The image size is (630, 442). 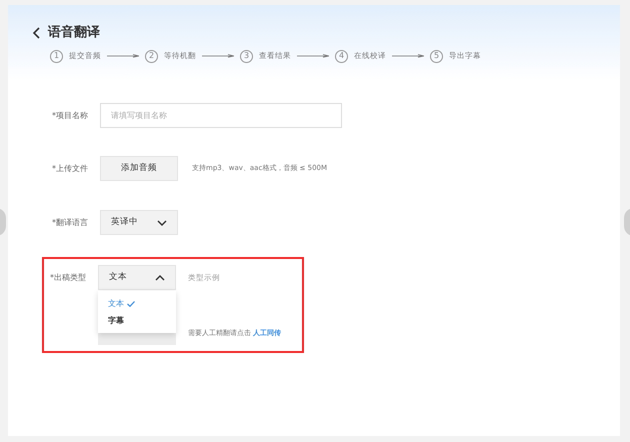 What do you see at coordinates (36, 32) in the screenshot?
I see `back-icon` at bounding box center [36, 32].